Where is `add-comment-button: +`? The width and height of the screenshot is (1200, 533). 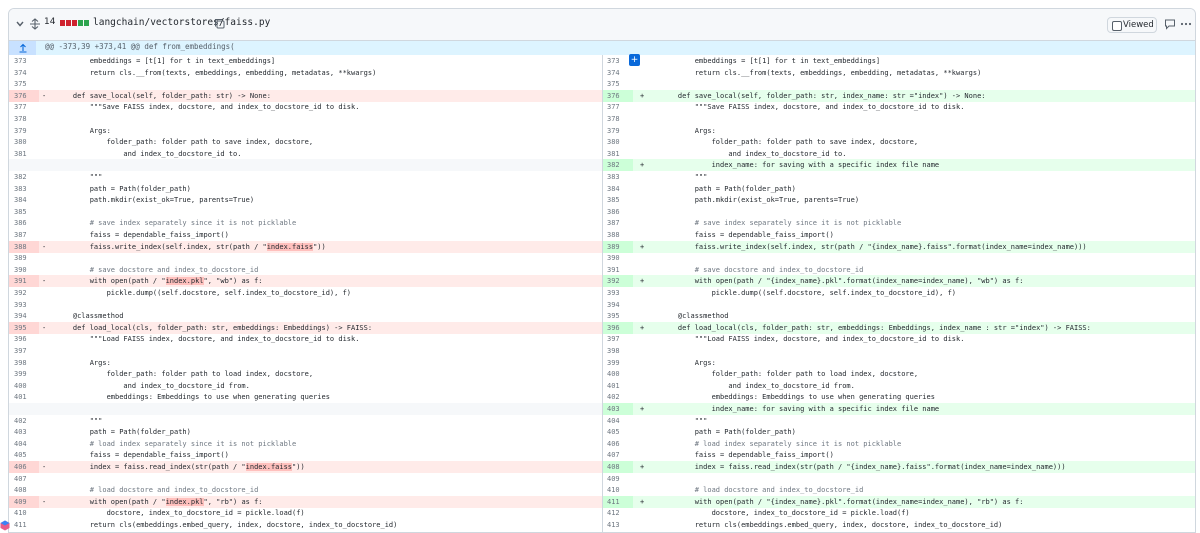
add-comment-button: + is located at coordinates (634, 60).